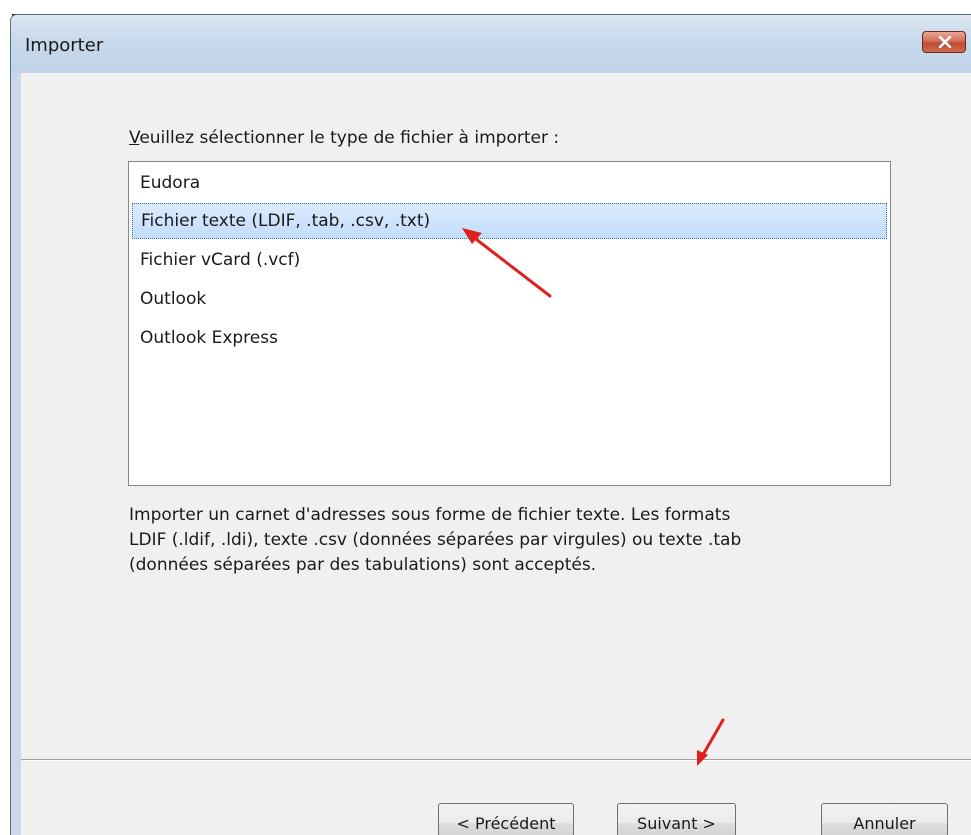 The height and width of the screenshot is (835, 971). I want to click on access-key-letter: V, so click(134, 138).